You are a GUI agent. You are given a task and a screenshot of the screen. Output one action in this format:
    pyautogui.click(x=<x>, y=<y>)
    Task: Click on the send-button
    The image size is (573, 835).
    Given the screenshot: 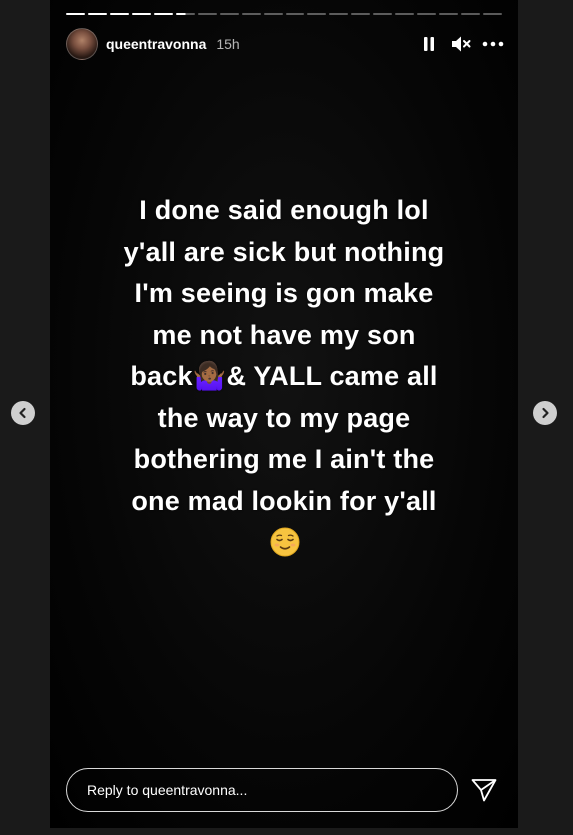 What is the action you would take?
    pyautogui.click(x=484, y=790)
    